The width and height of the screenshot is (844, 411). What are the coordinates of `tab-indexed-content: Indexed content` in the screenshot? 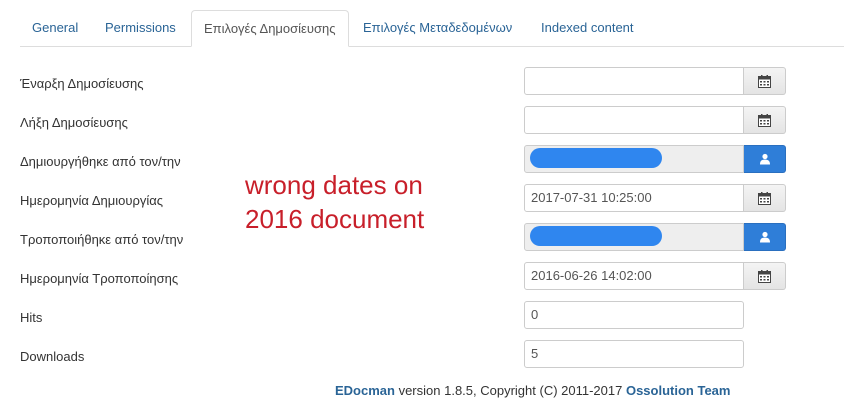 It's located at (587, 28).